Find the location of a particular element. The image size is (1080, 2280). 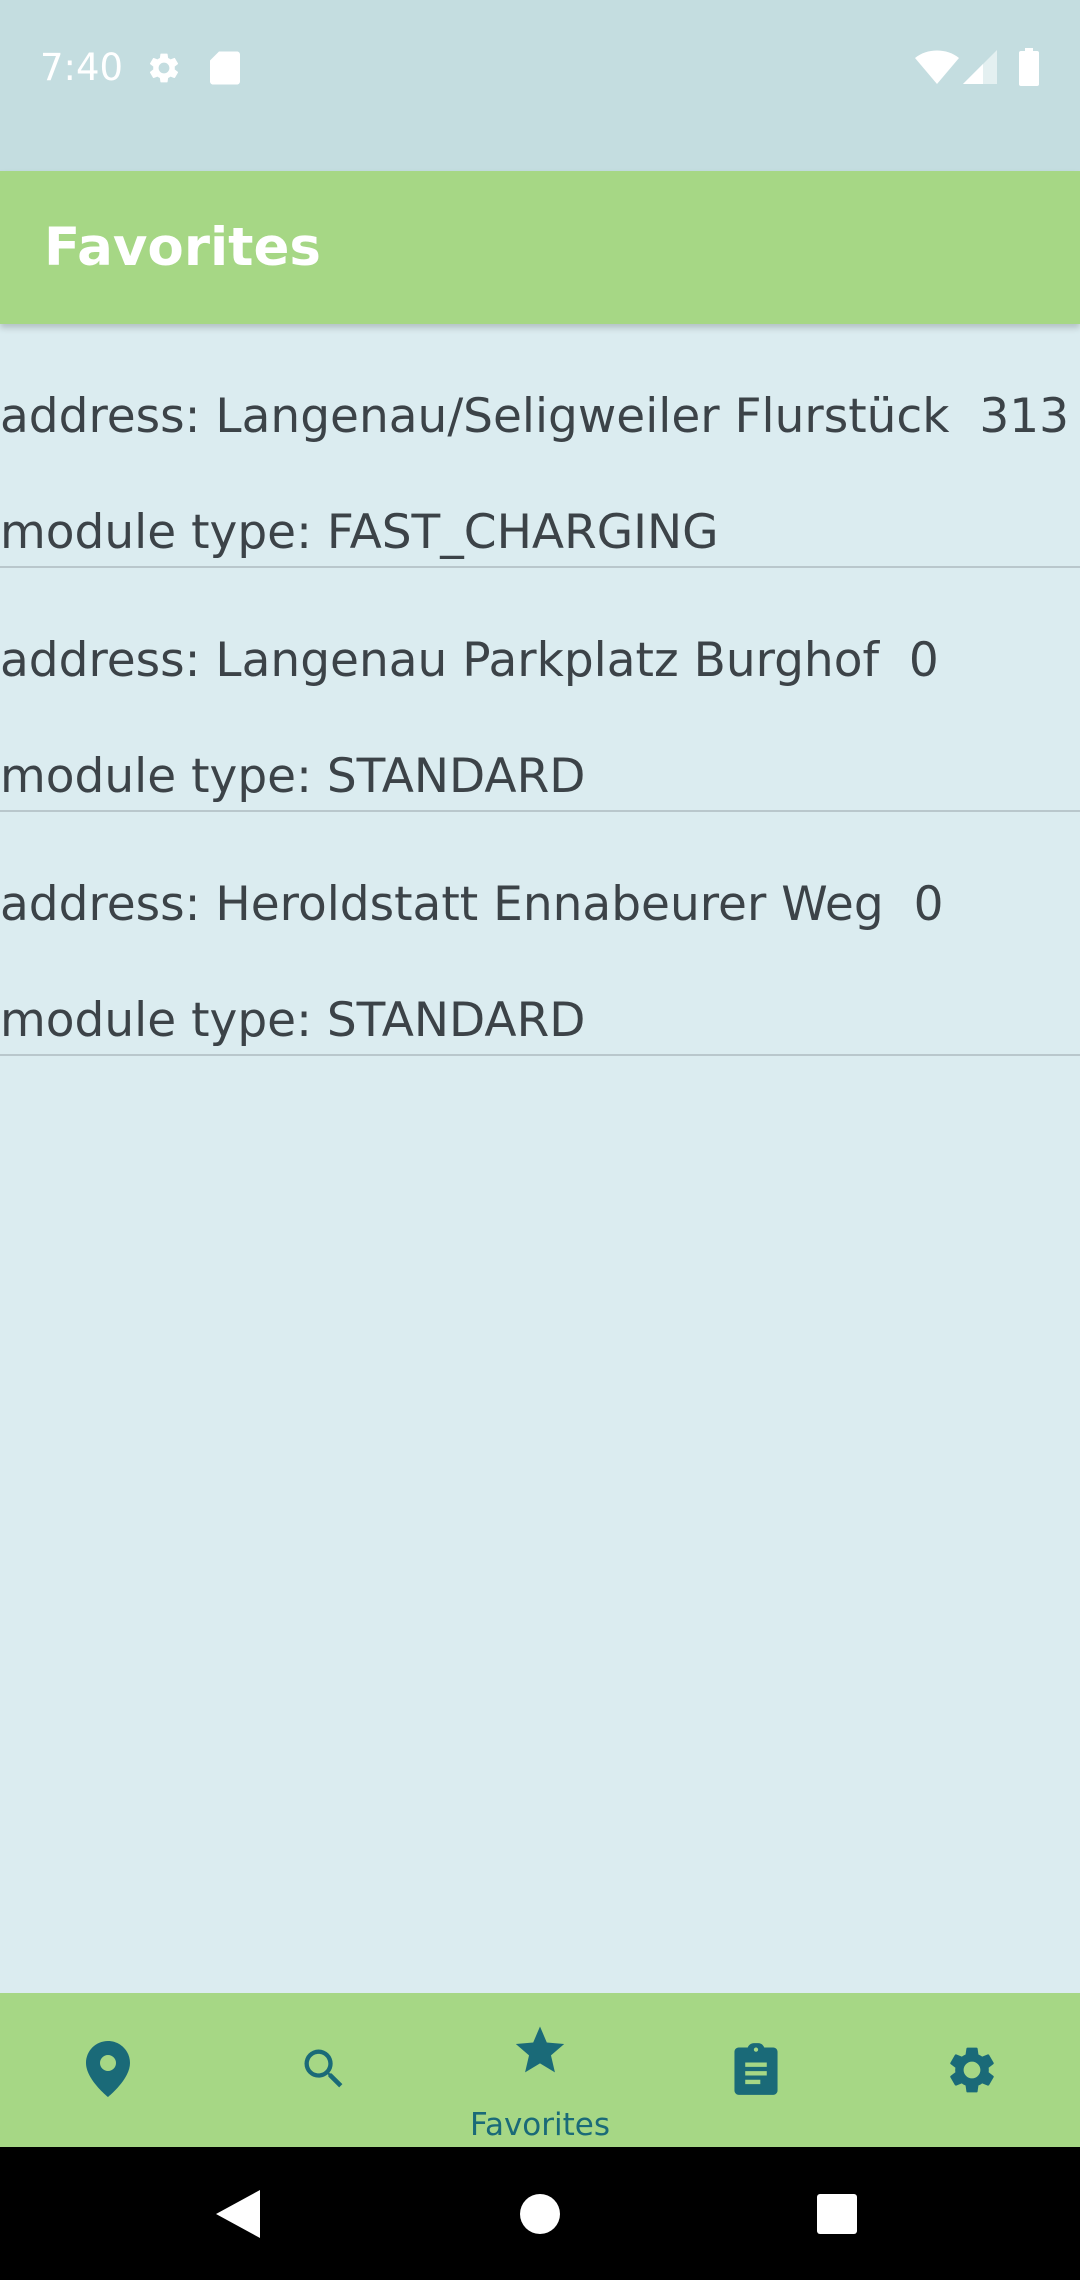

nav-label-favorites: Favorites is located at coordinates (540, 2125).